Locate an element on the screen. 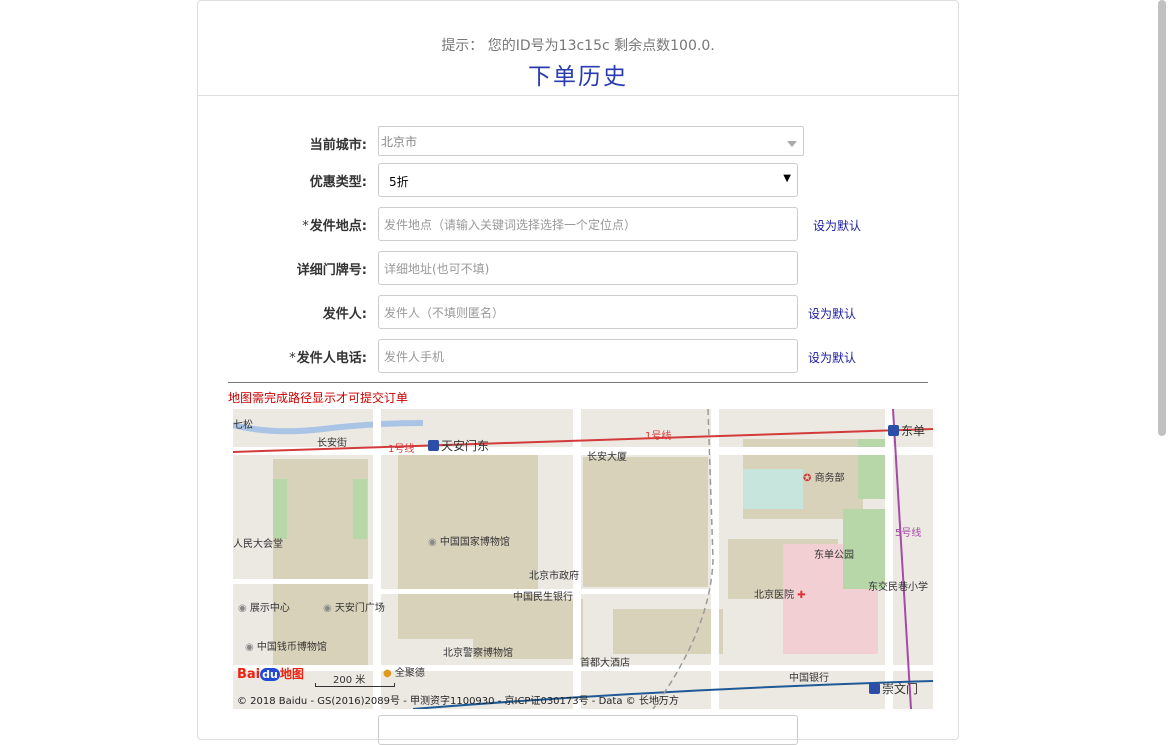 This screenshot has width=1168, height=745. phone-placeholder: 发件人手机 is located at coordinates (414, 357).